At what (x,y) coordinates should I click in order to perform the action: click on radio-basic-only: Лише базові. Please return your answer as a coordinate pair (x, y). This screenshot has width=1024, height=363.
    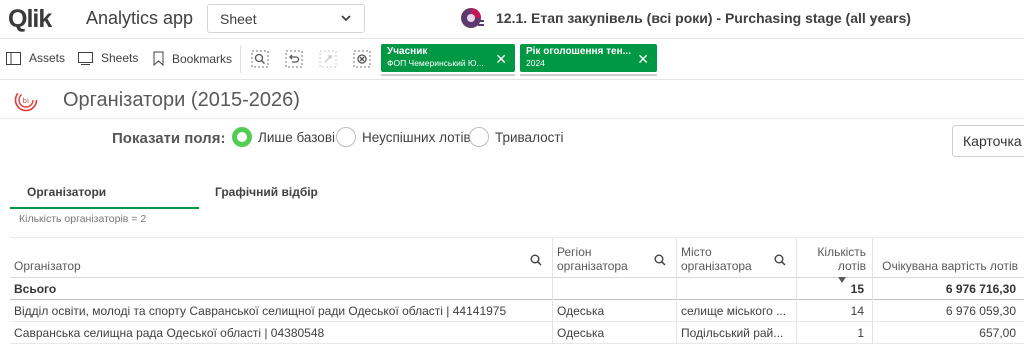
    Looking at the image, I should click on (283, 137).